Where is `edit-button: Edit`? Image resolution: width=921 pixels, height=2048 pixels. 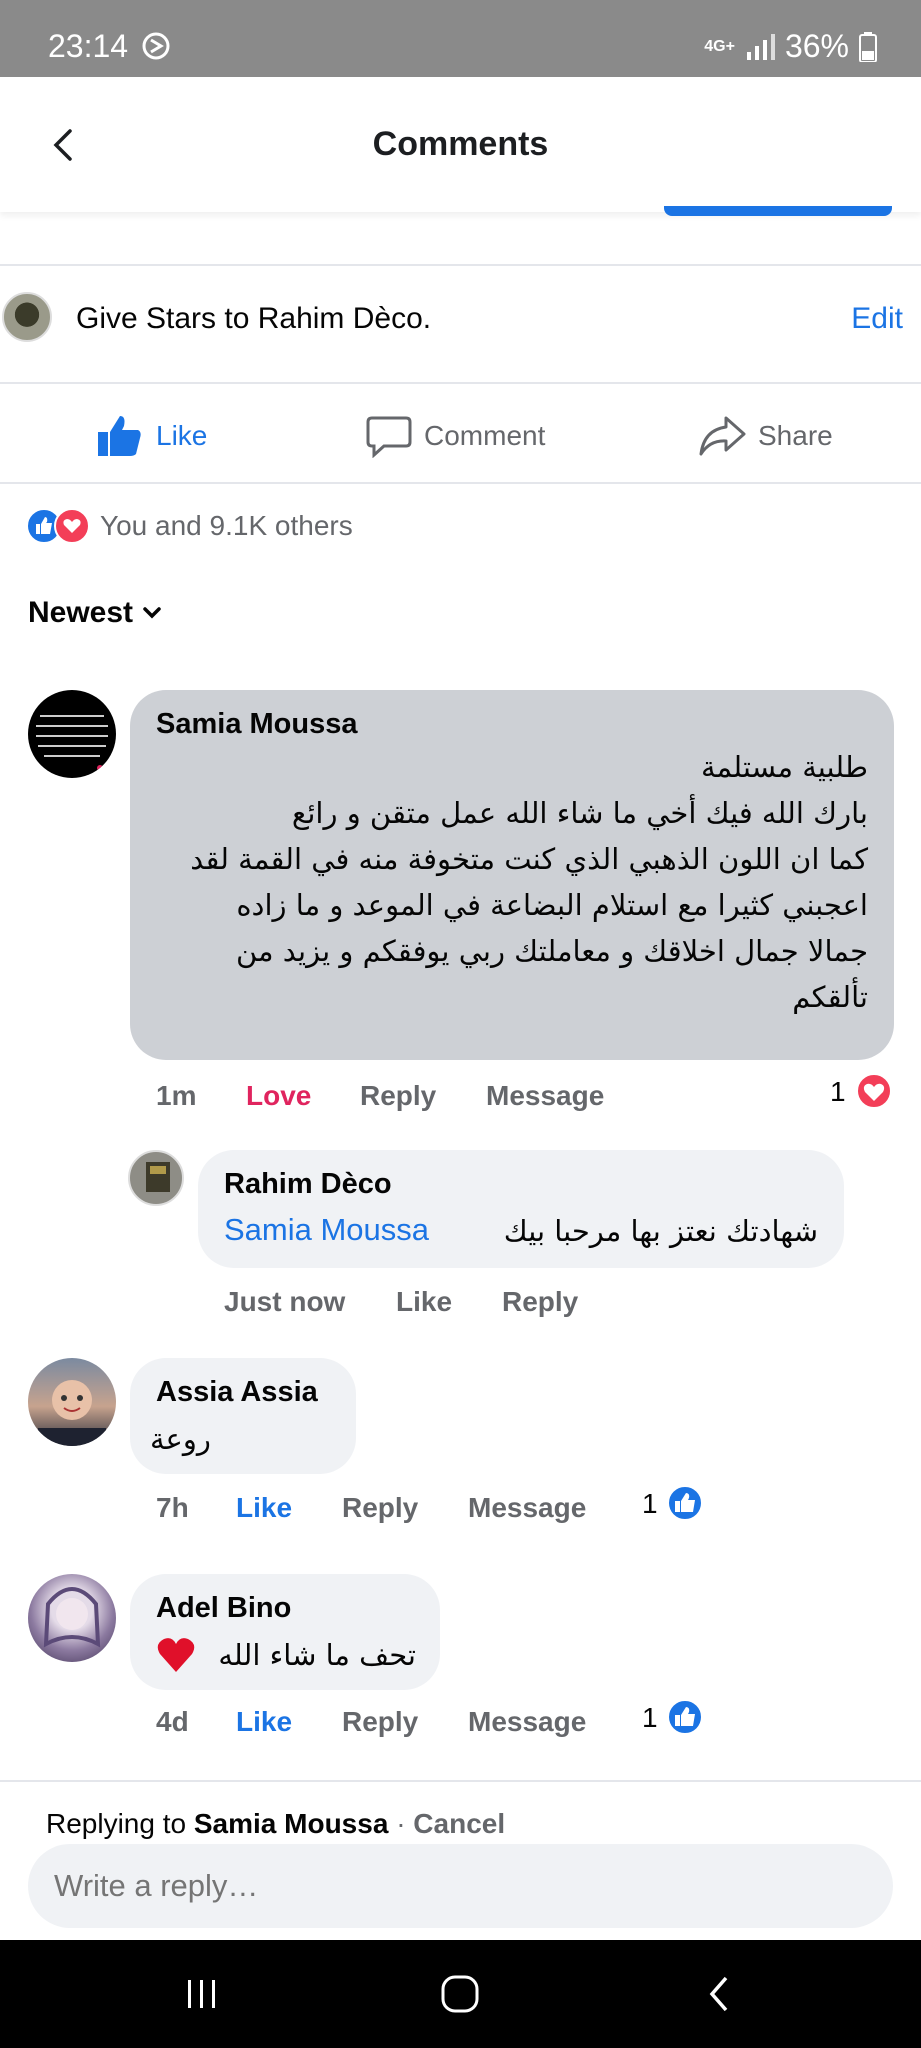
edit-button: Edit is located at coordinates (877, 319).